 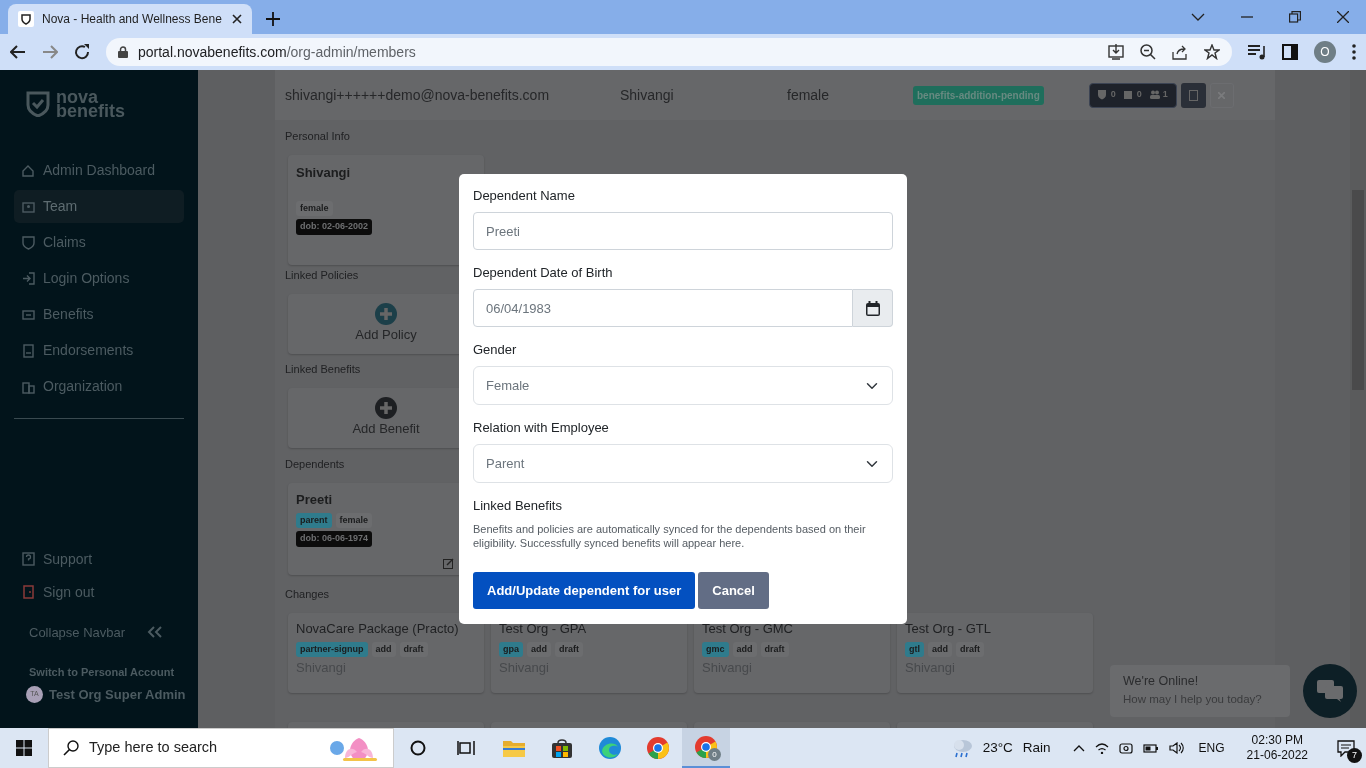 What do you see at coordinates (315, 500) in the screenshot?
I see `dependent-name: Preeti` at bounding box center [315, 500].